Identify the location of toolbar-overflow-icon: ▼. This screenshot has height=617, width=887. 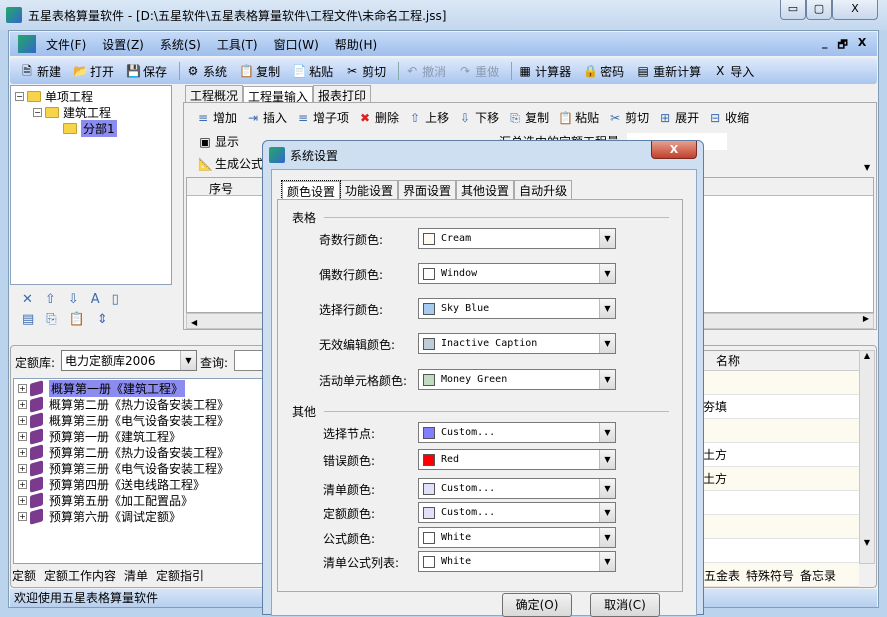
(867, 167).